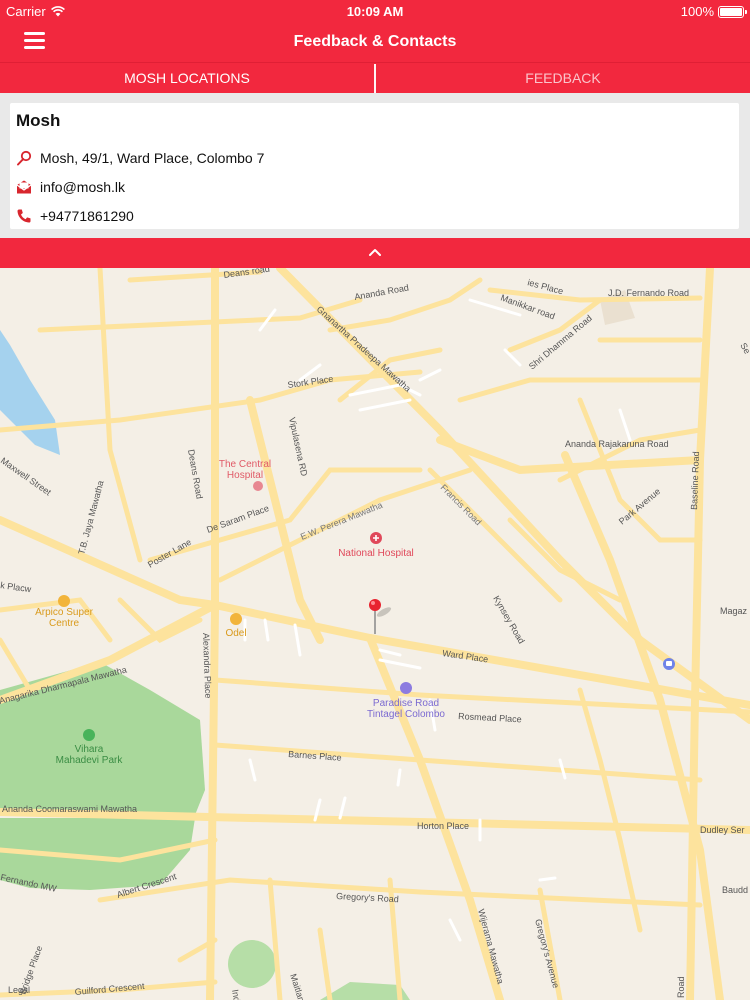 The image size is (750, 1000). I want to click on road-label: Ananda Rajakaruna Road, so click(617, 444).